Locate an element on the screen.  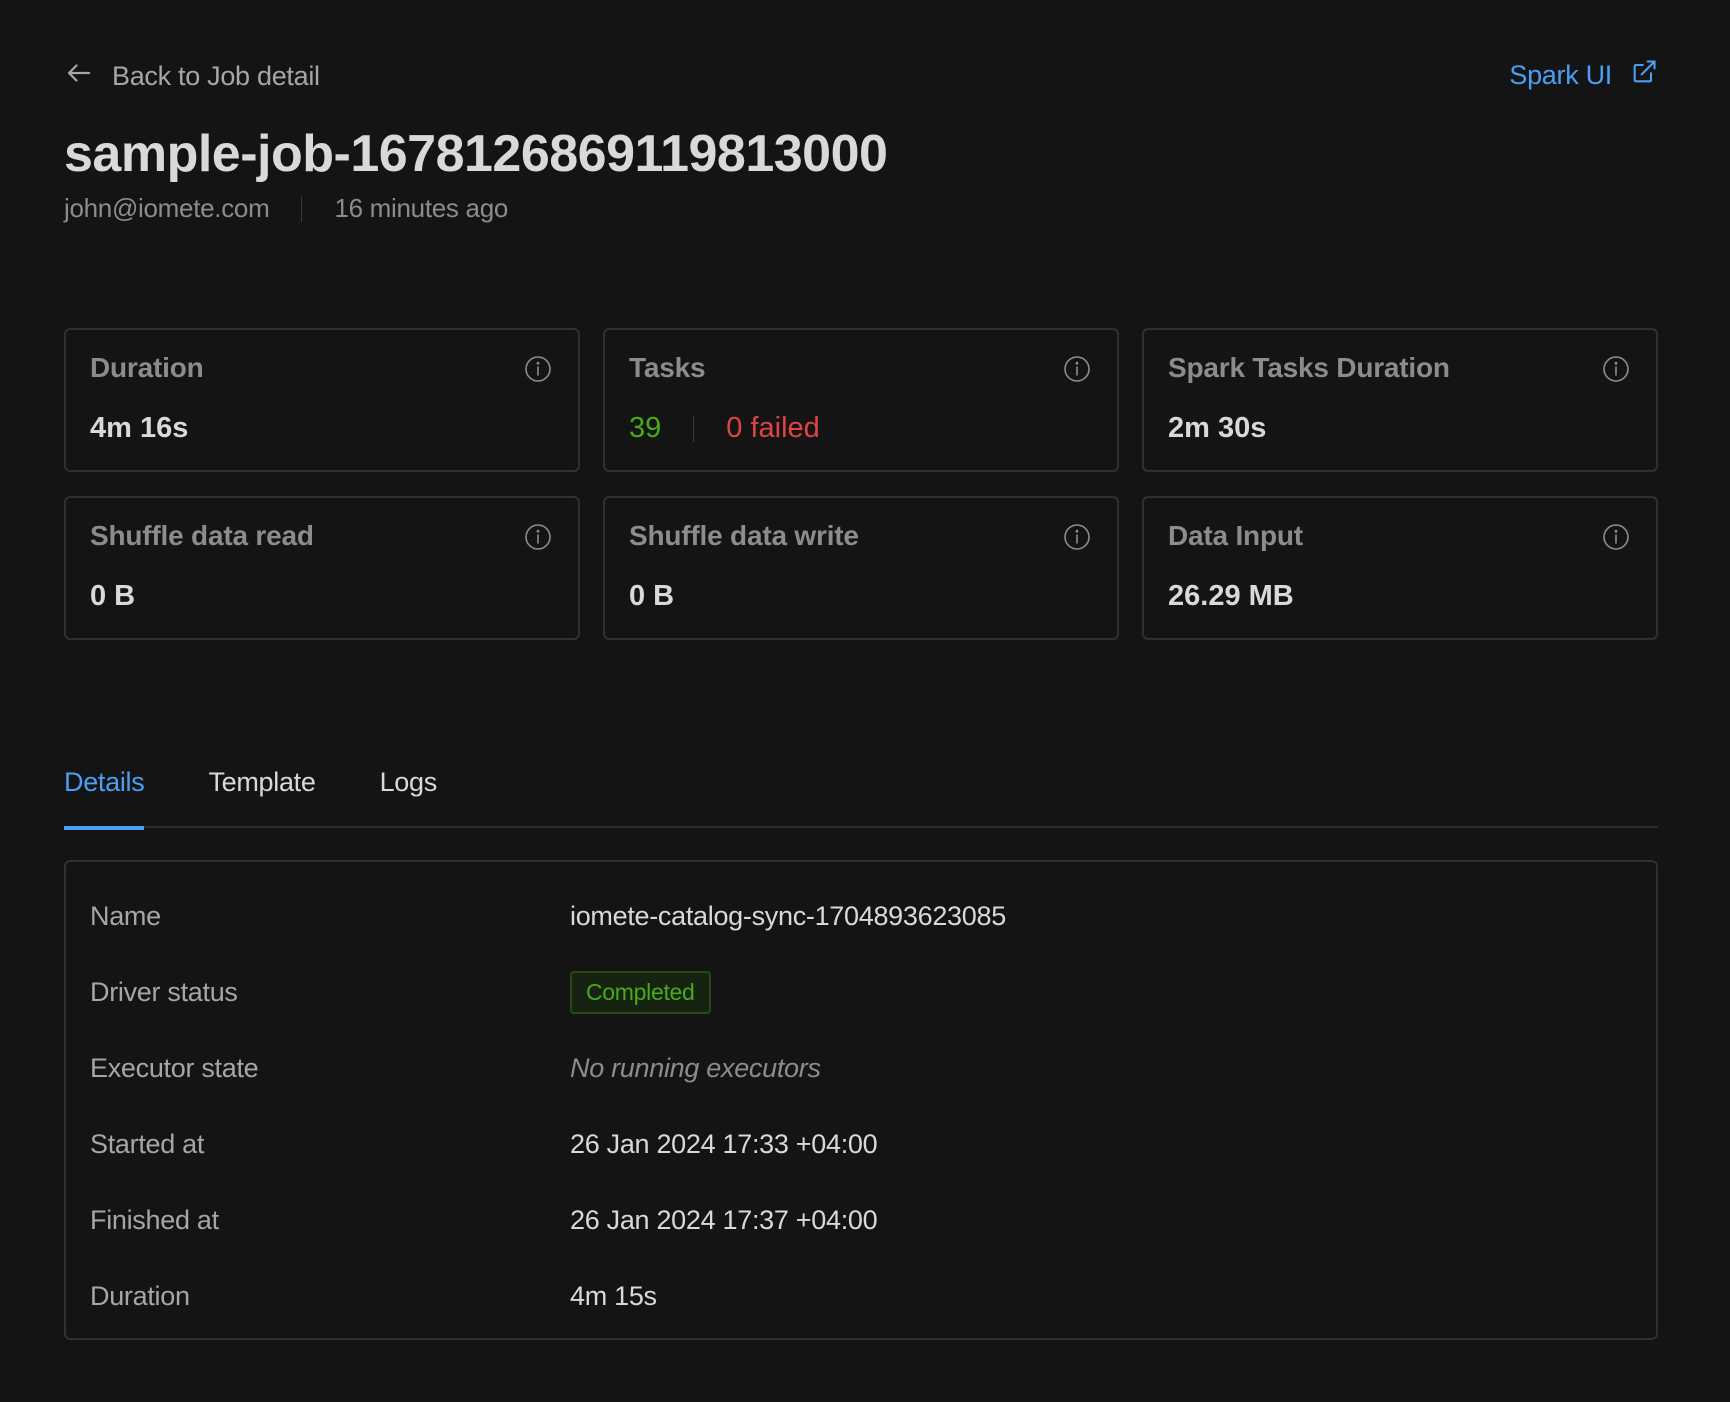
detail-row-finished-at: Finished at 26 Jan 2024 17:37 +04:00 is located at coordinates (861, 1220).